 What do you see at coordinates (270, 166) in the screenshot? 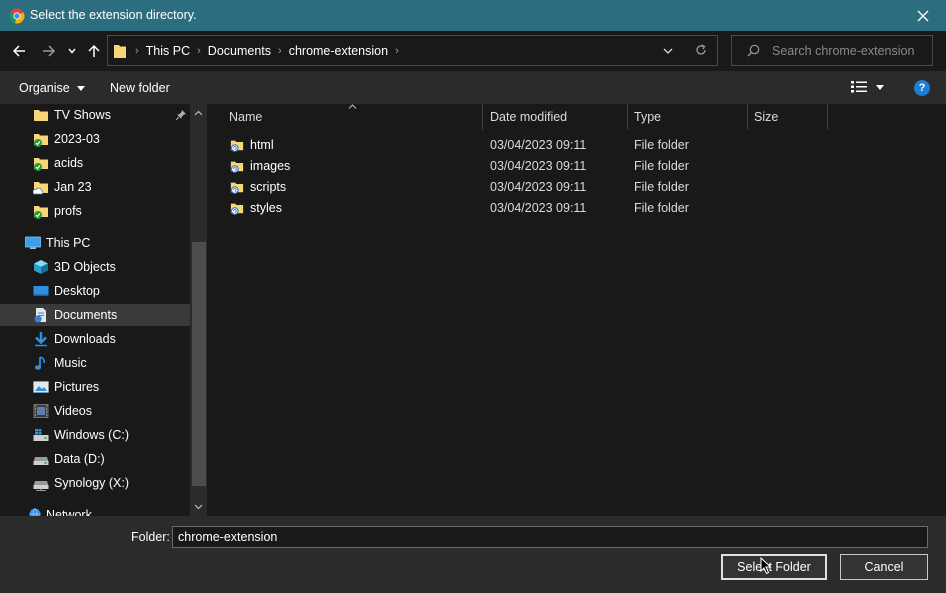
I see `file-name: images` at bounding box center [270, 166].